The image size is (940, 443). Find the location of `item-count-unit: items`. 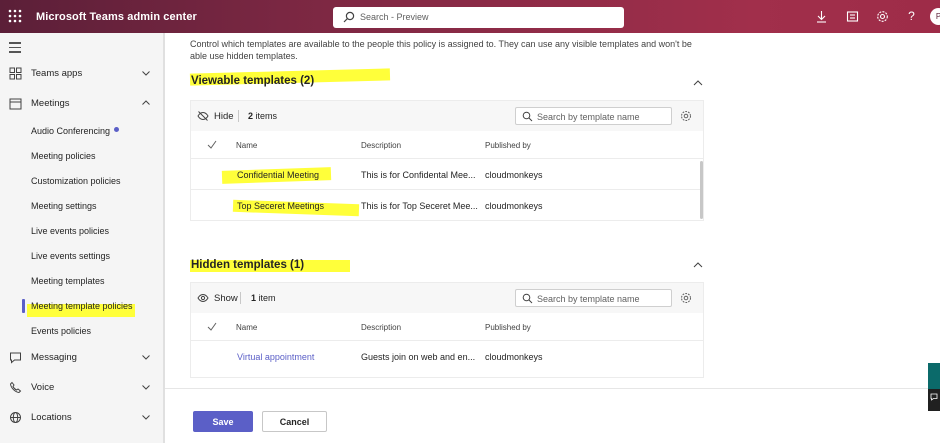

item-count-unit: items is located at coordinates (266, 116).